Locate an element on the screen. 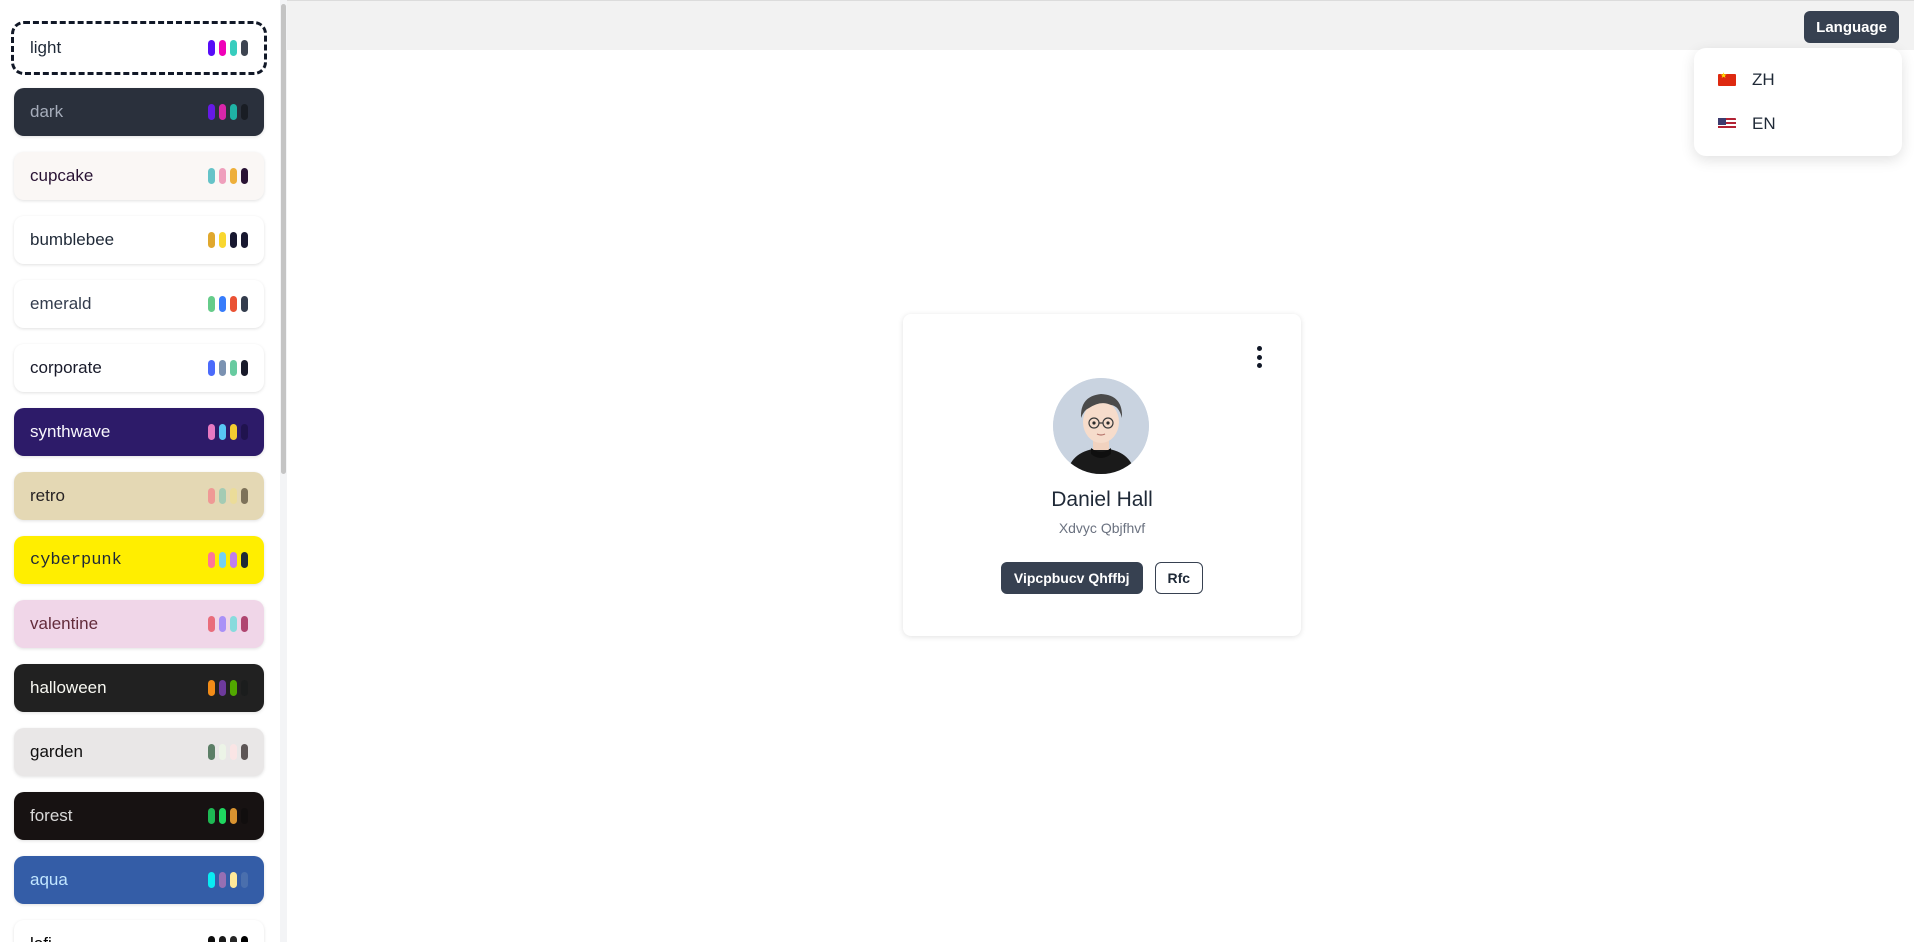  language-menu: ZH EN is located at coordinates (1798, 102).